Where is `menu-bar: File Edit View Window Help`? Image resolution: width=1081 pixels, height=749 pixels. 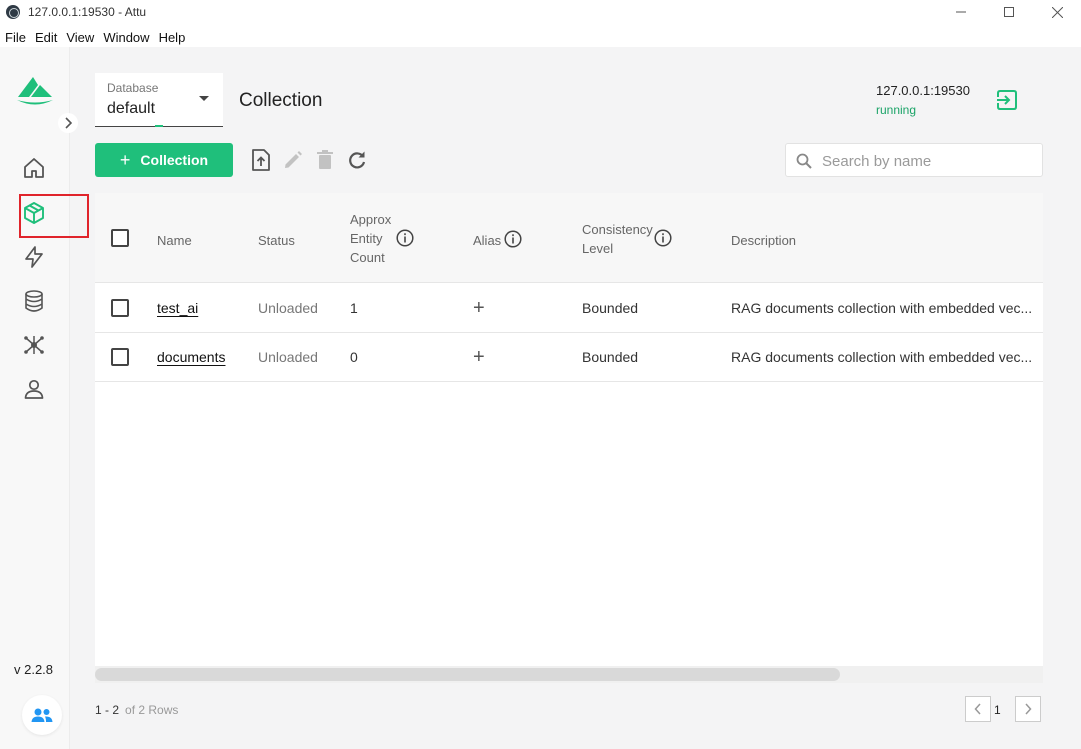
menu-bar: File Edit View Window Help is located at coordinates (94, 37).